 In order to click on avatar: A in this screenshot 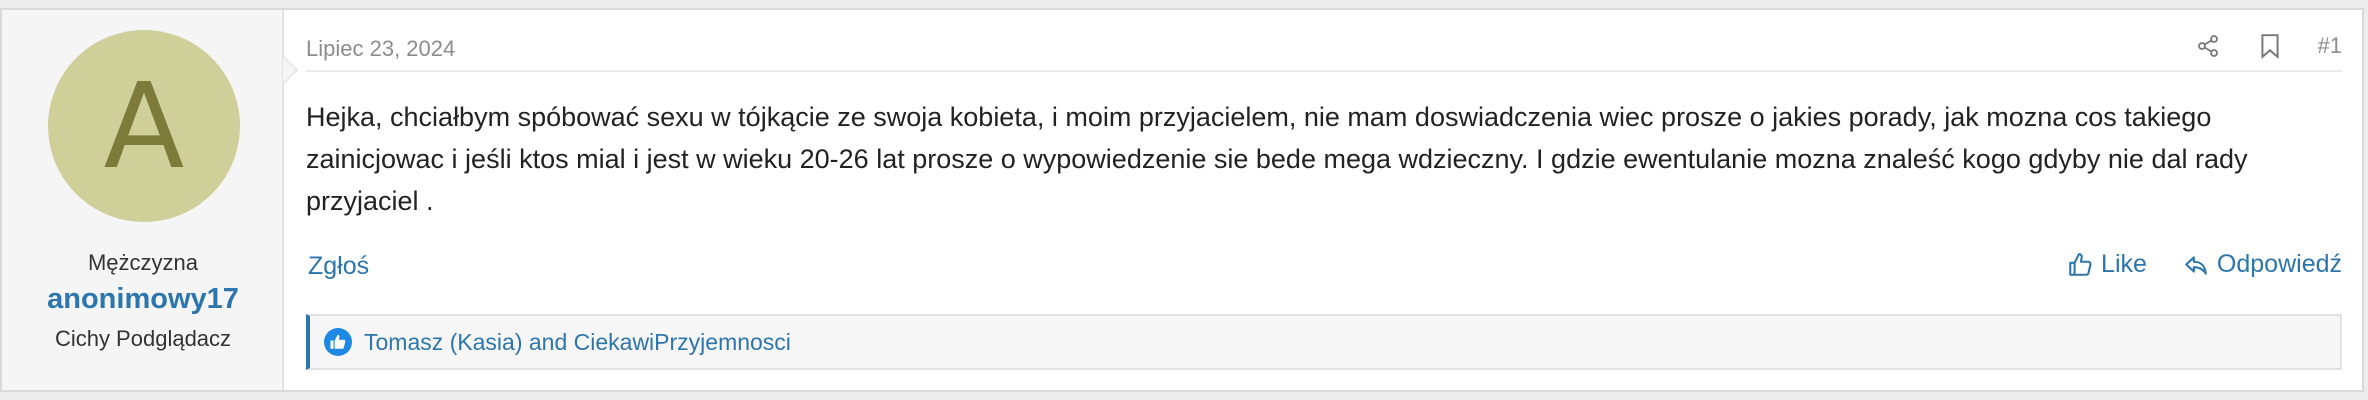, I will do `click(144, 126)`.